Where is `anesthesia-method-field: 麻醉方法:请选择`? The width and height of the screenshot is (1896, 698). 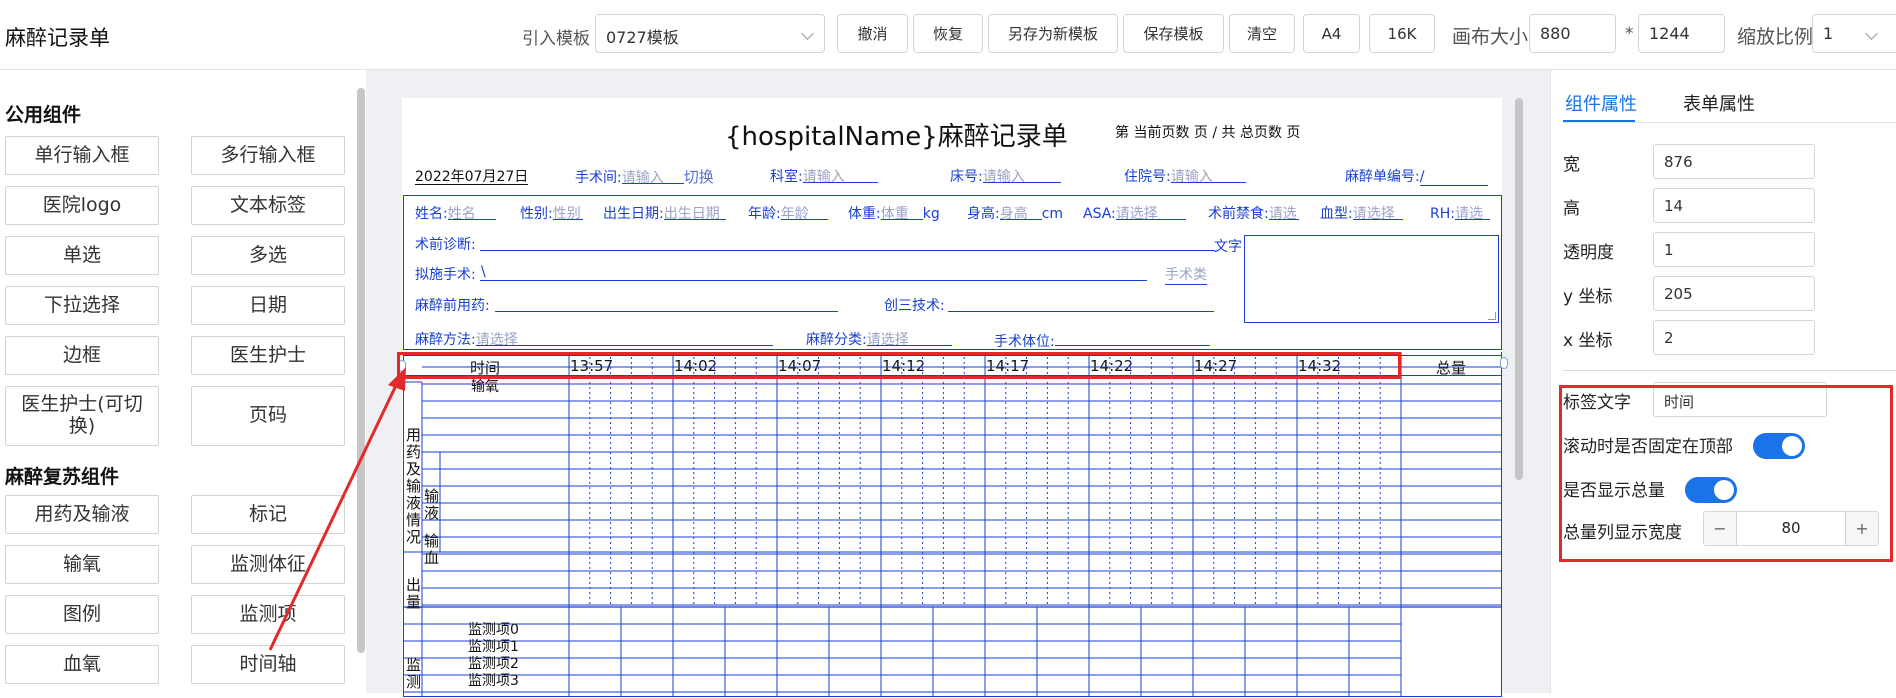 anesthesia-method-field: 麻醉方法:请选择 is located at coordinates (594, 339).